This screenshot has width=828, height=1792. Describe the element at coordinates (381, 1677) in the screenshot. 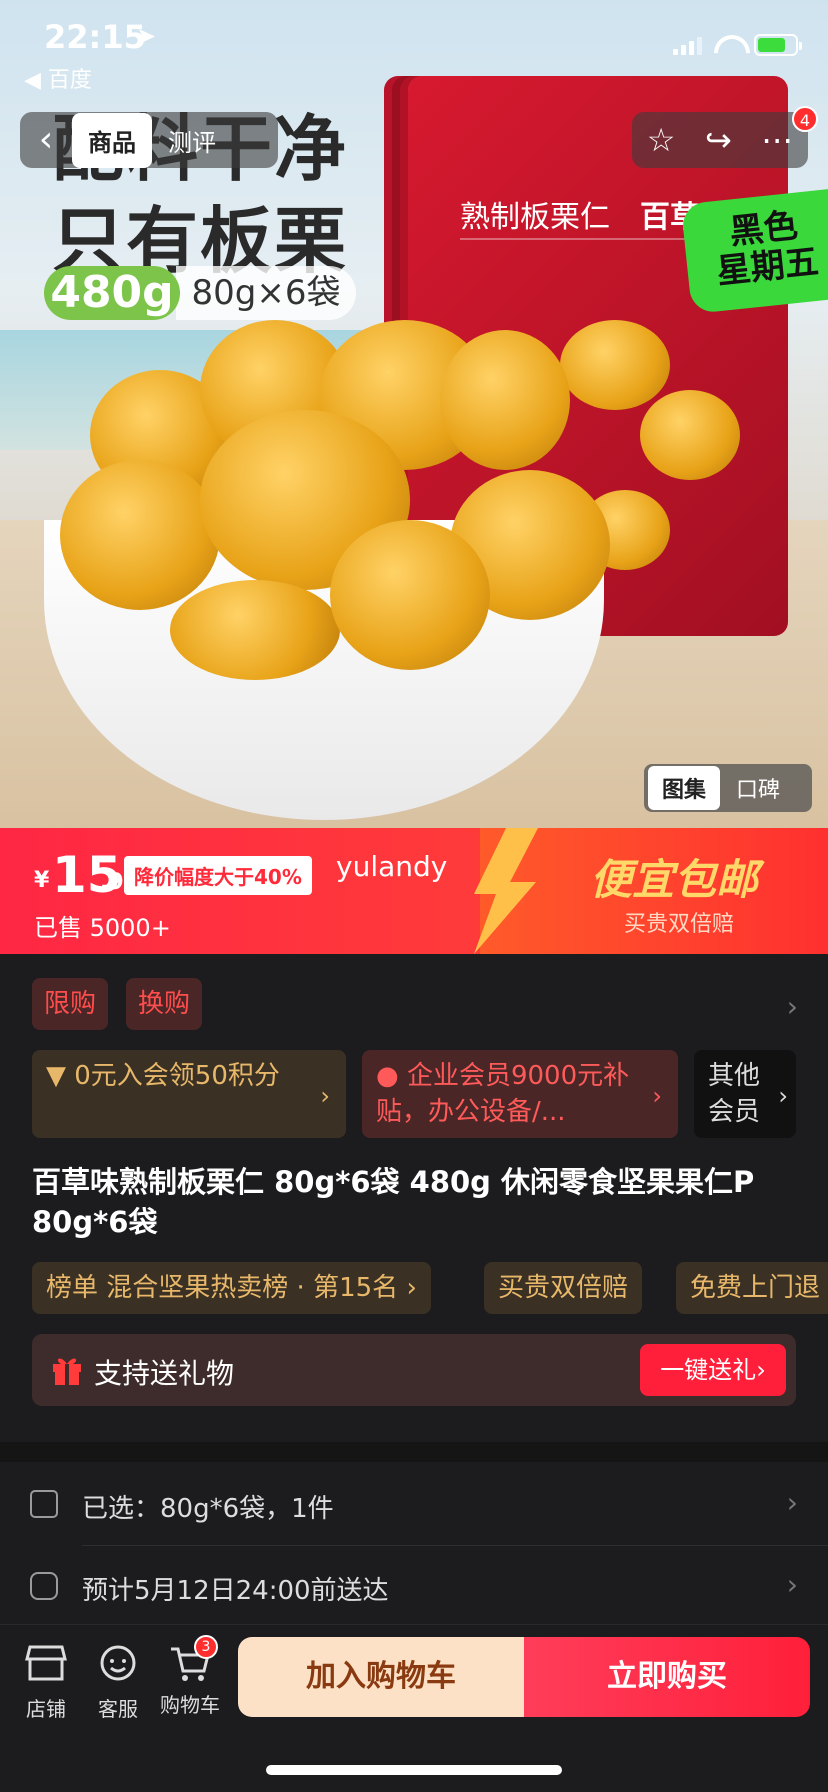

I see `add-to-cart-button: 加入购物车` at that location.